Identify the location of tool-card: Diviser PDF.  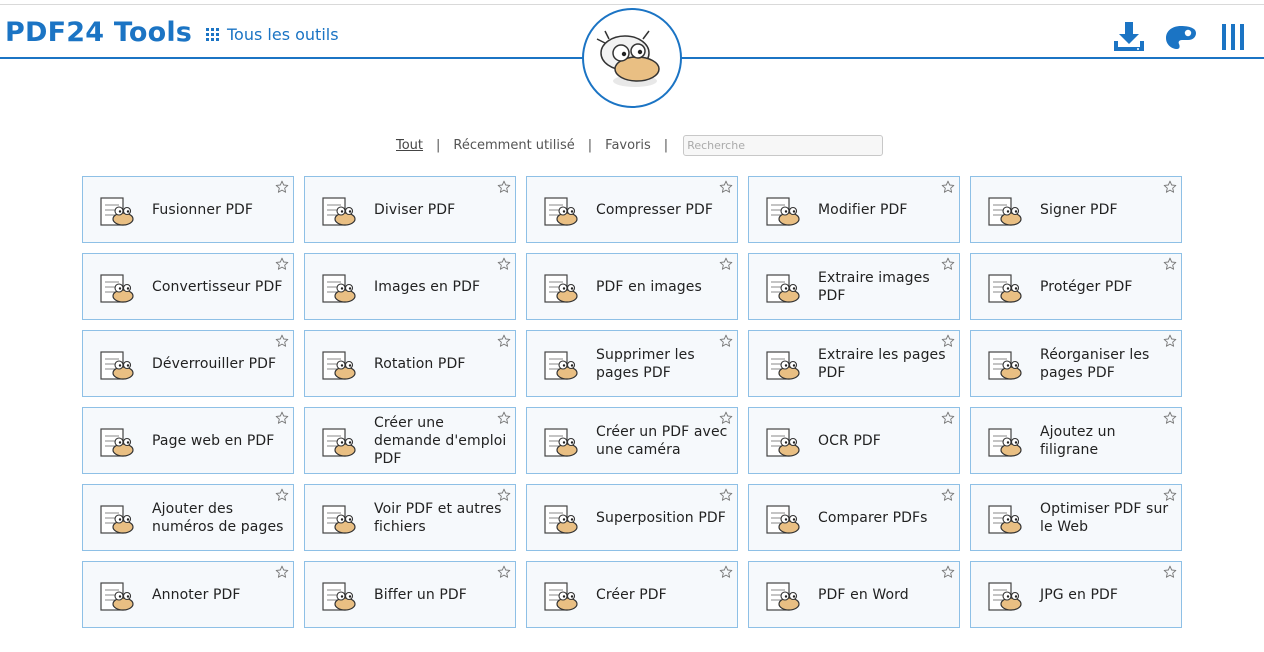
(410, 209).